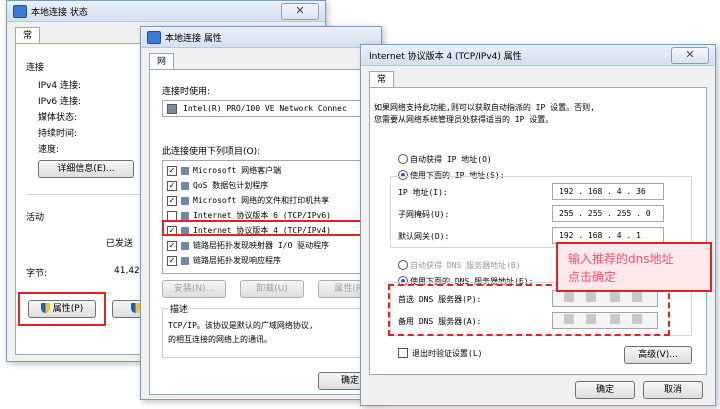 The width and height of the screenshot is (720, 409). I want to click on intro-line1: 如果网络支持此功能,则可以获取自动指派的 IP 设置。否则,, so click(484, 107).